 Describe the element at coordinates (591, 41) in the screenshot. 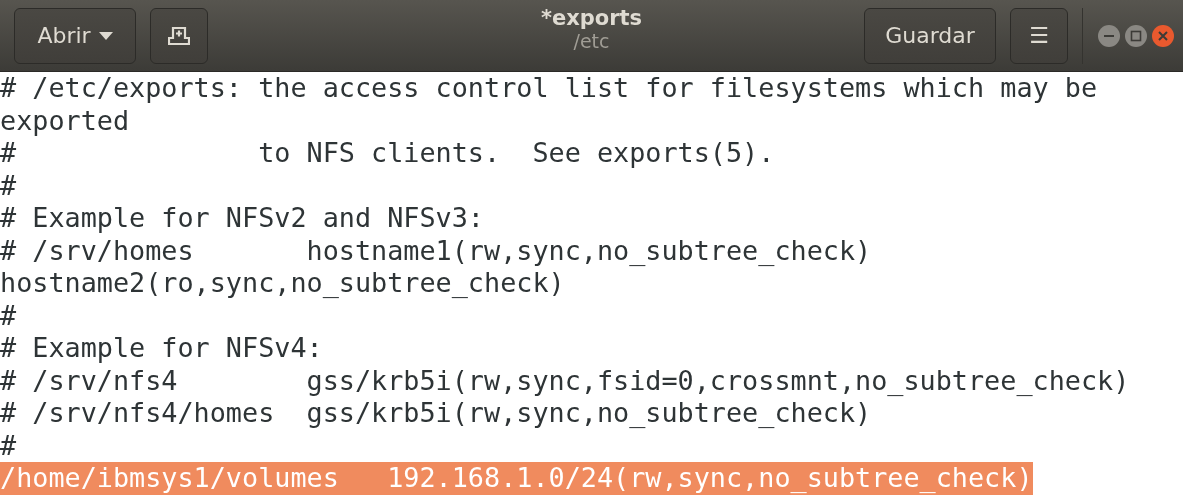

I see `window-subtitle: /etc` at that location.